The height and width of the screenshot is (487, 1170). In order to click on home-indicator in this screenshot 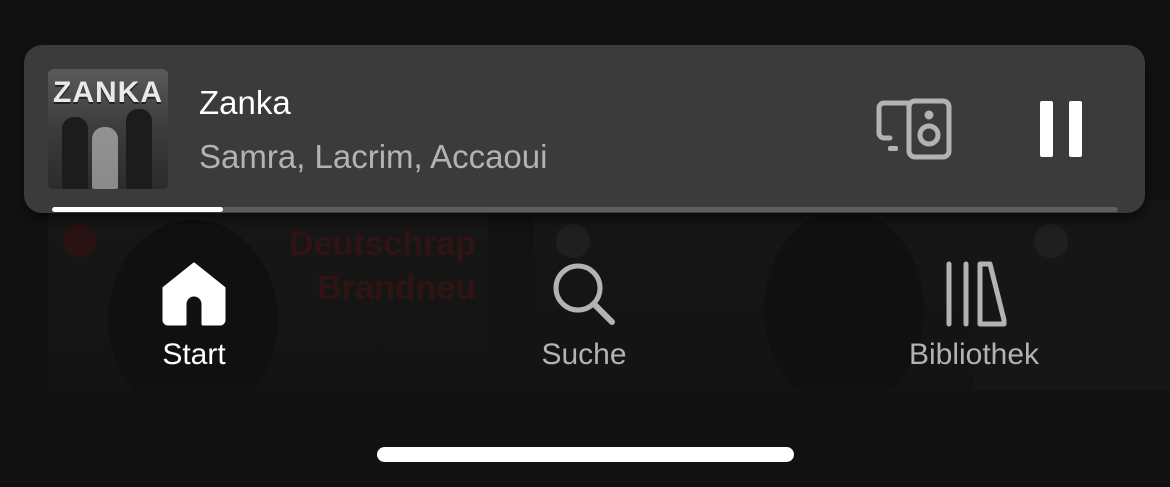, I will do `click(585, 454)`.